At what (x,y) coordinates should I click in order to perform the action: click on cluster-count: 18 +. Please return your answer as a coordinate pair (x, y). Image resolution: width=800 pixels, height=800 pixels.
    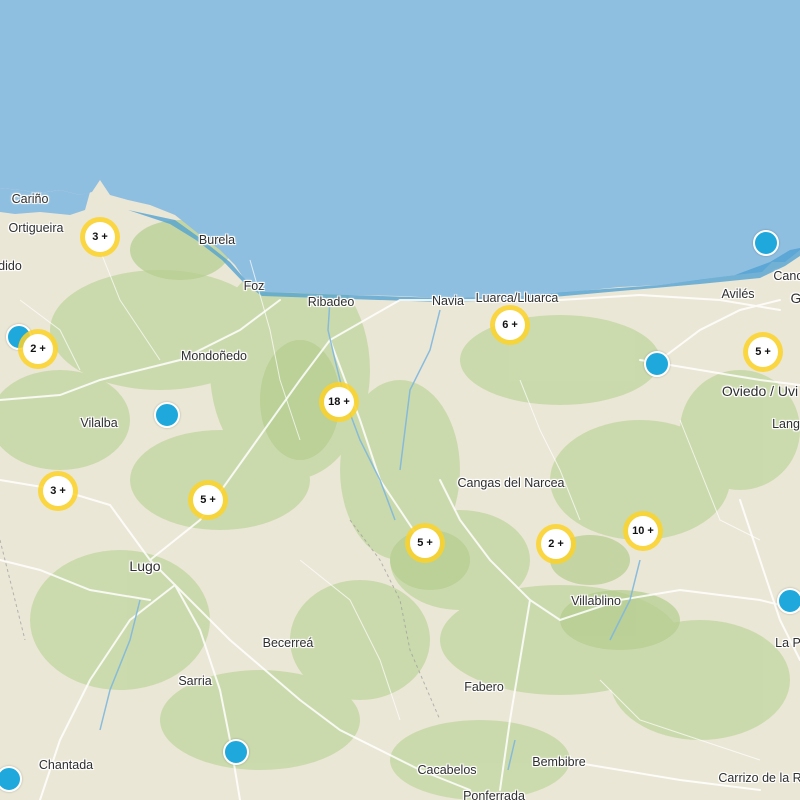
    Looking at the image, I should click on (339, 402).